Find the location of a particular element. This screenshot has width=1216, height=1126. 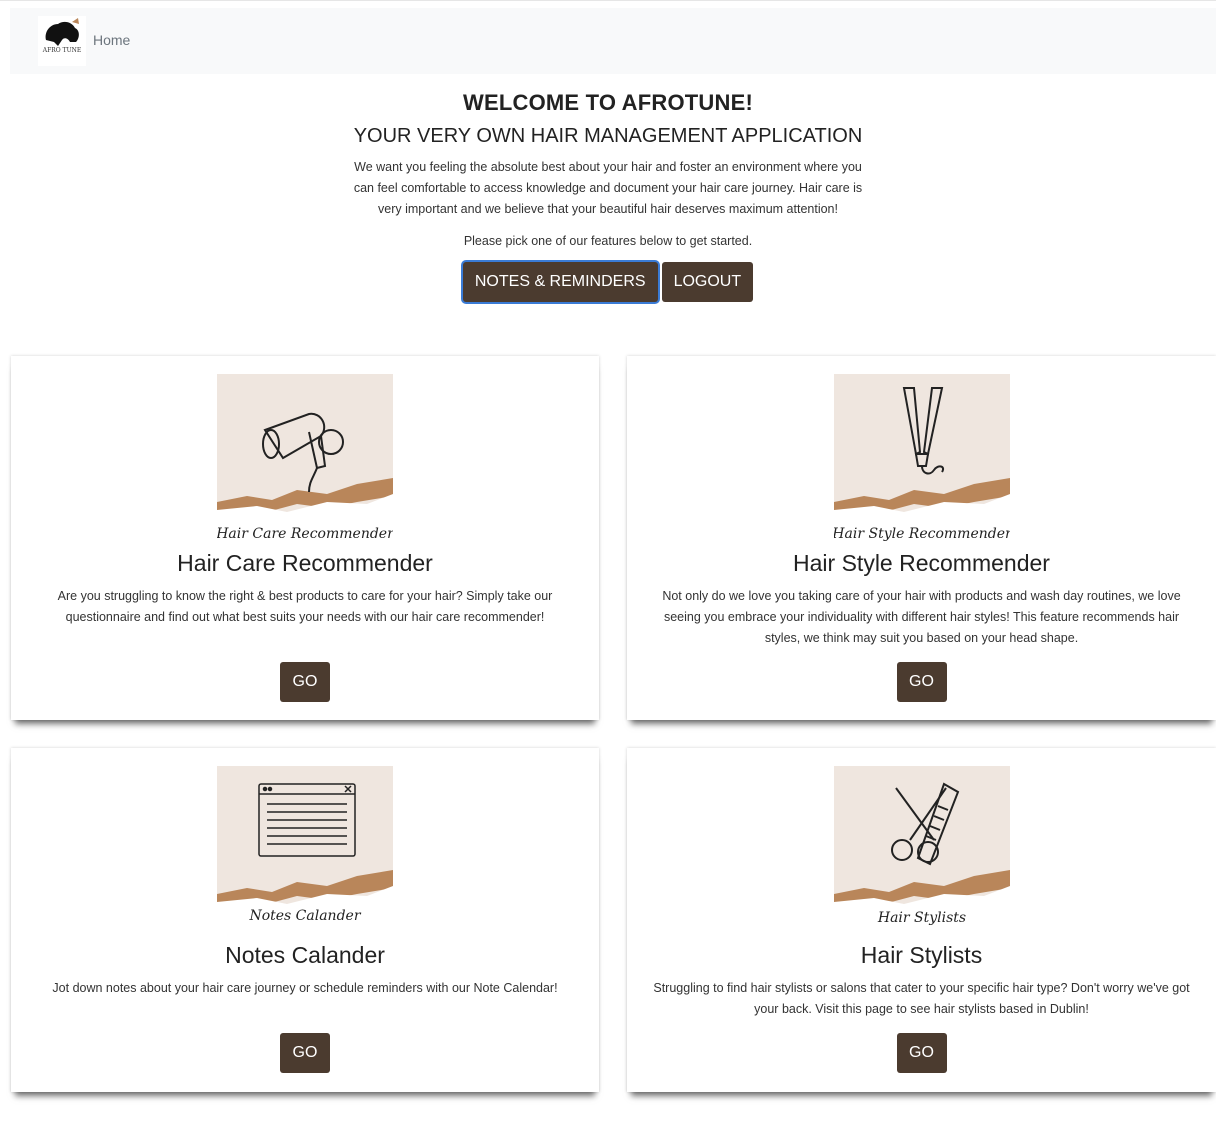

hair-care-image: Hair Care Recommender is located at coordinates (305, 462).